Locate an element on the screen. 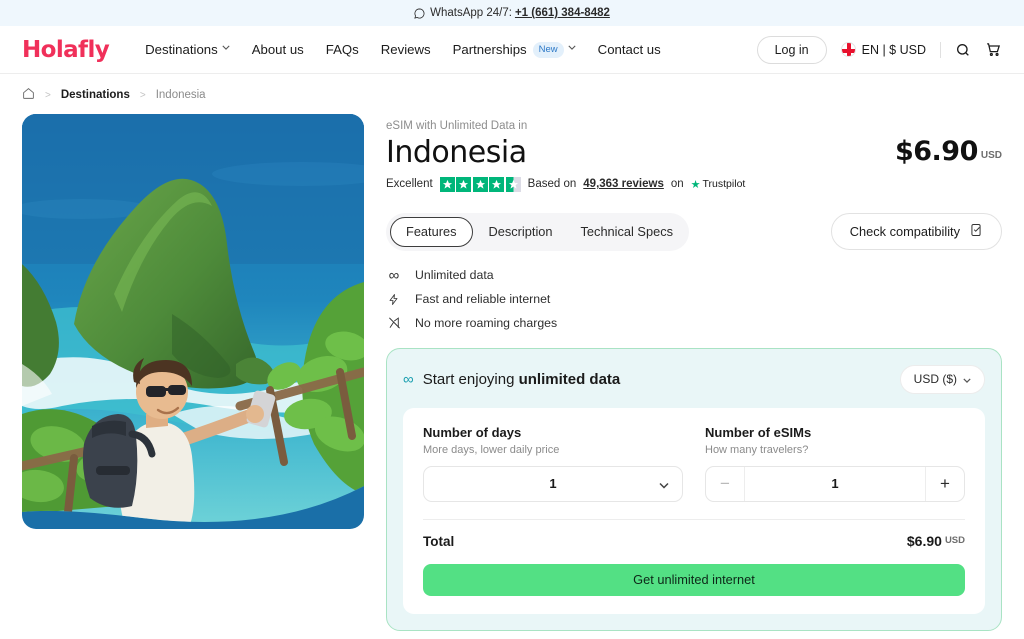 The image size is (1024, 639). esims-increase-button: + is located at coordinates (945, 484).